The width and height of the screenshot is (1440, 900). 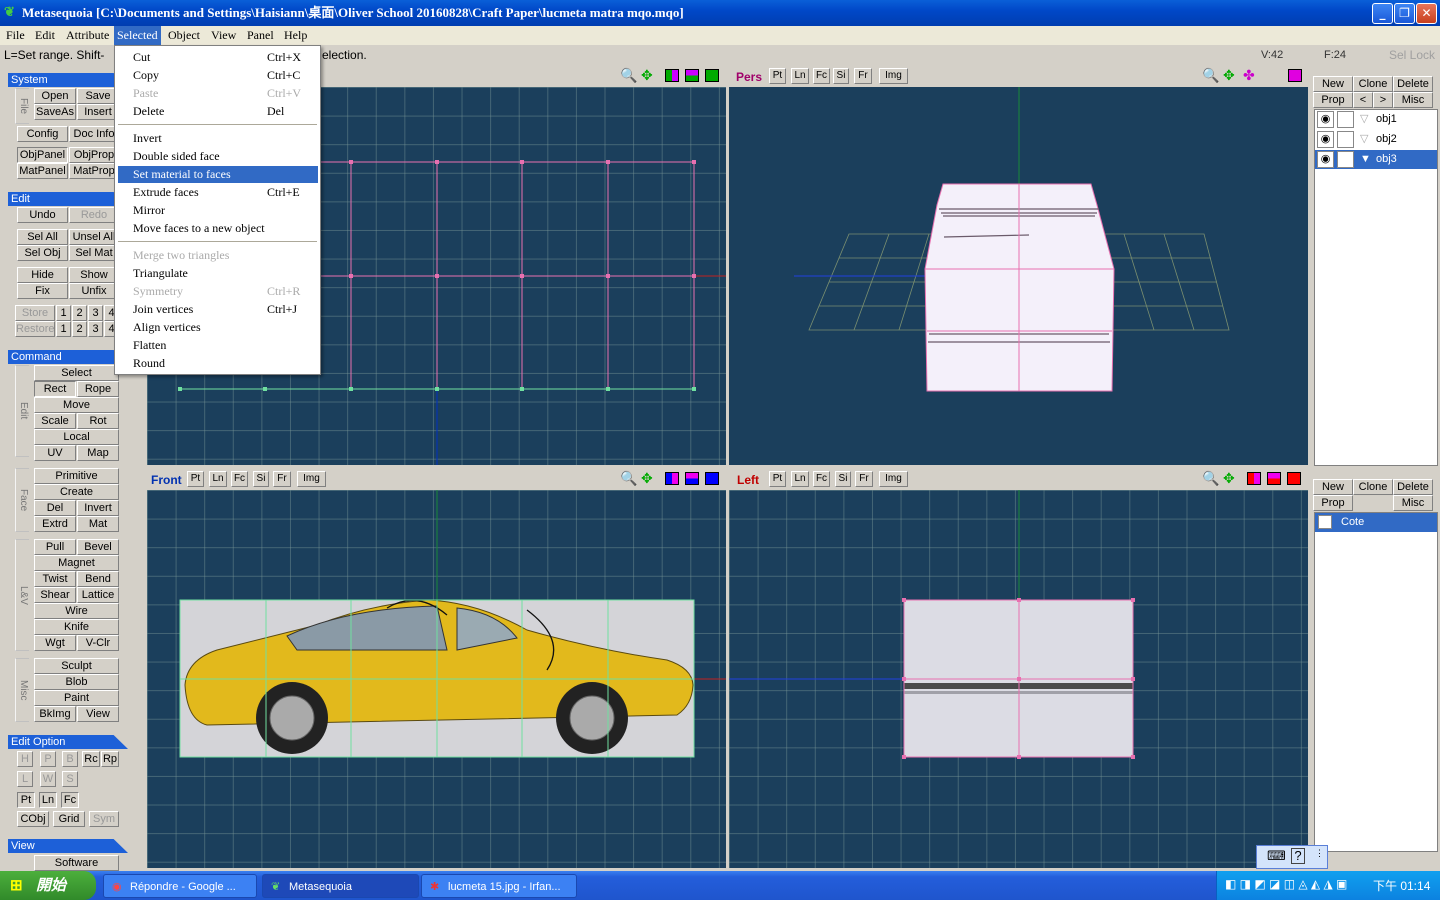 What do you see at coordinates (98, 579) in the screenshot?
I see `bend-button: Bend` at bounding box center [98, 579].